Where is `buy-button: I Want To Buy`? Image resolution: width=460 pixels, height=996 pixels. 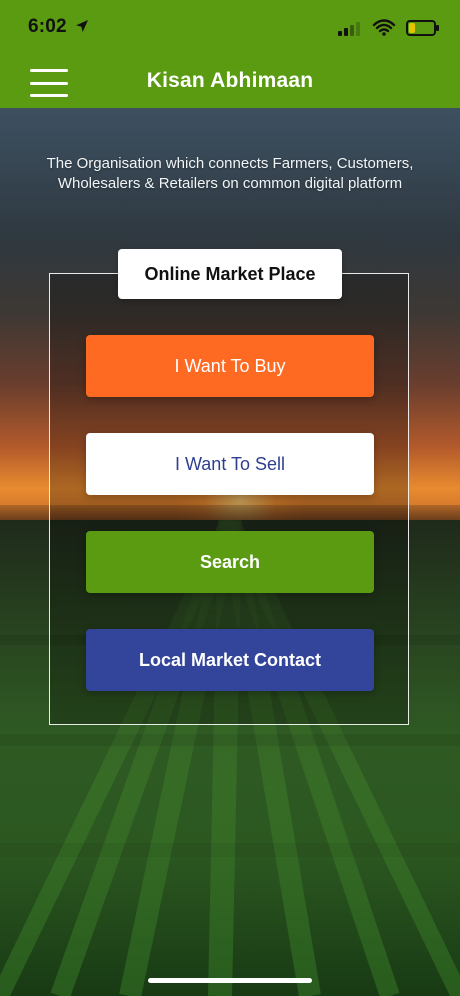
buy-button: I Want To Buy is located at coordinates (230, 366).